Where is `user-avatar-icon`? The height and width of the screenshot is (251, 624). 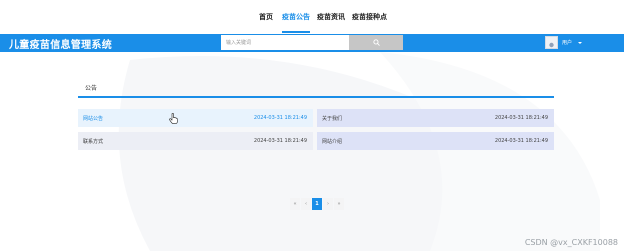
user-avatar-icon is located at coordinates (551, 42).